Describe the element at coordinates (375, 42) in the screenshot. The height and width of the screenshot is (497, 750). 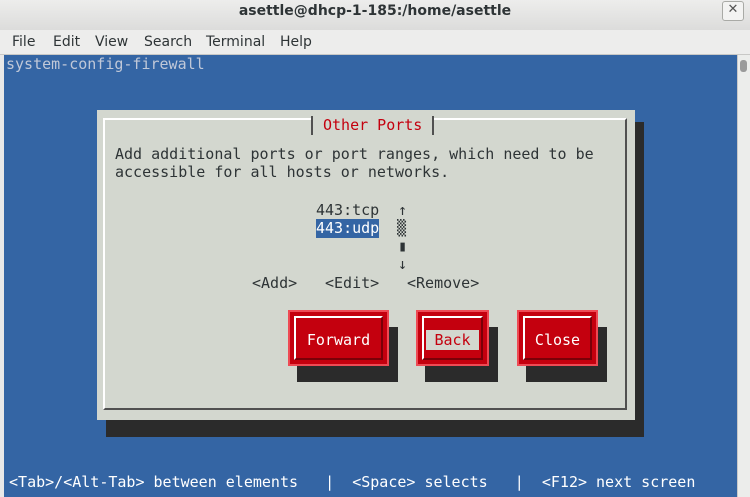
I see `menubar: File Edit View Search Terminal Help` at that location.